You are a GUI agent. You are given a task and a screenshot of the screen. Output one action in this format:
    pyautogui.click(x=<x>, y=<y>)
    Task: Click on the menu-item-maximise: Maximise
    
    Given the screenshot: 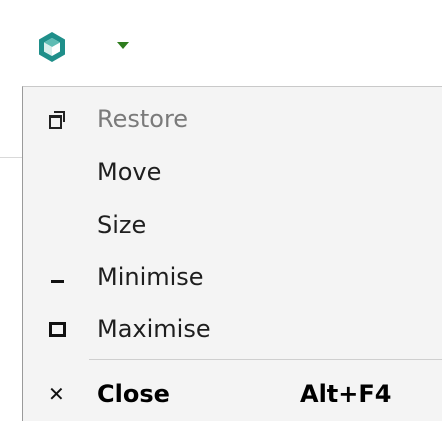 What is the action you would take?
    pyautogui.click(x=232, y=329)
    